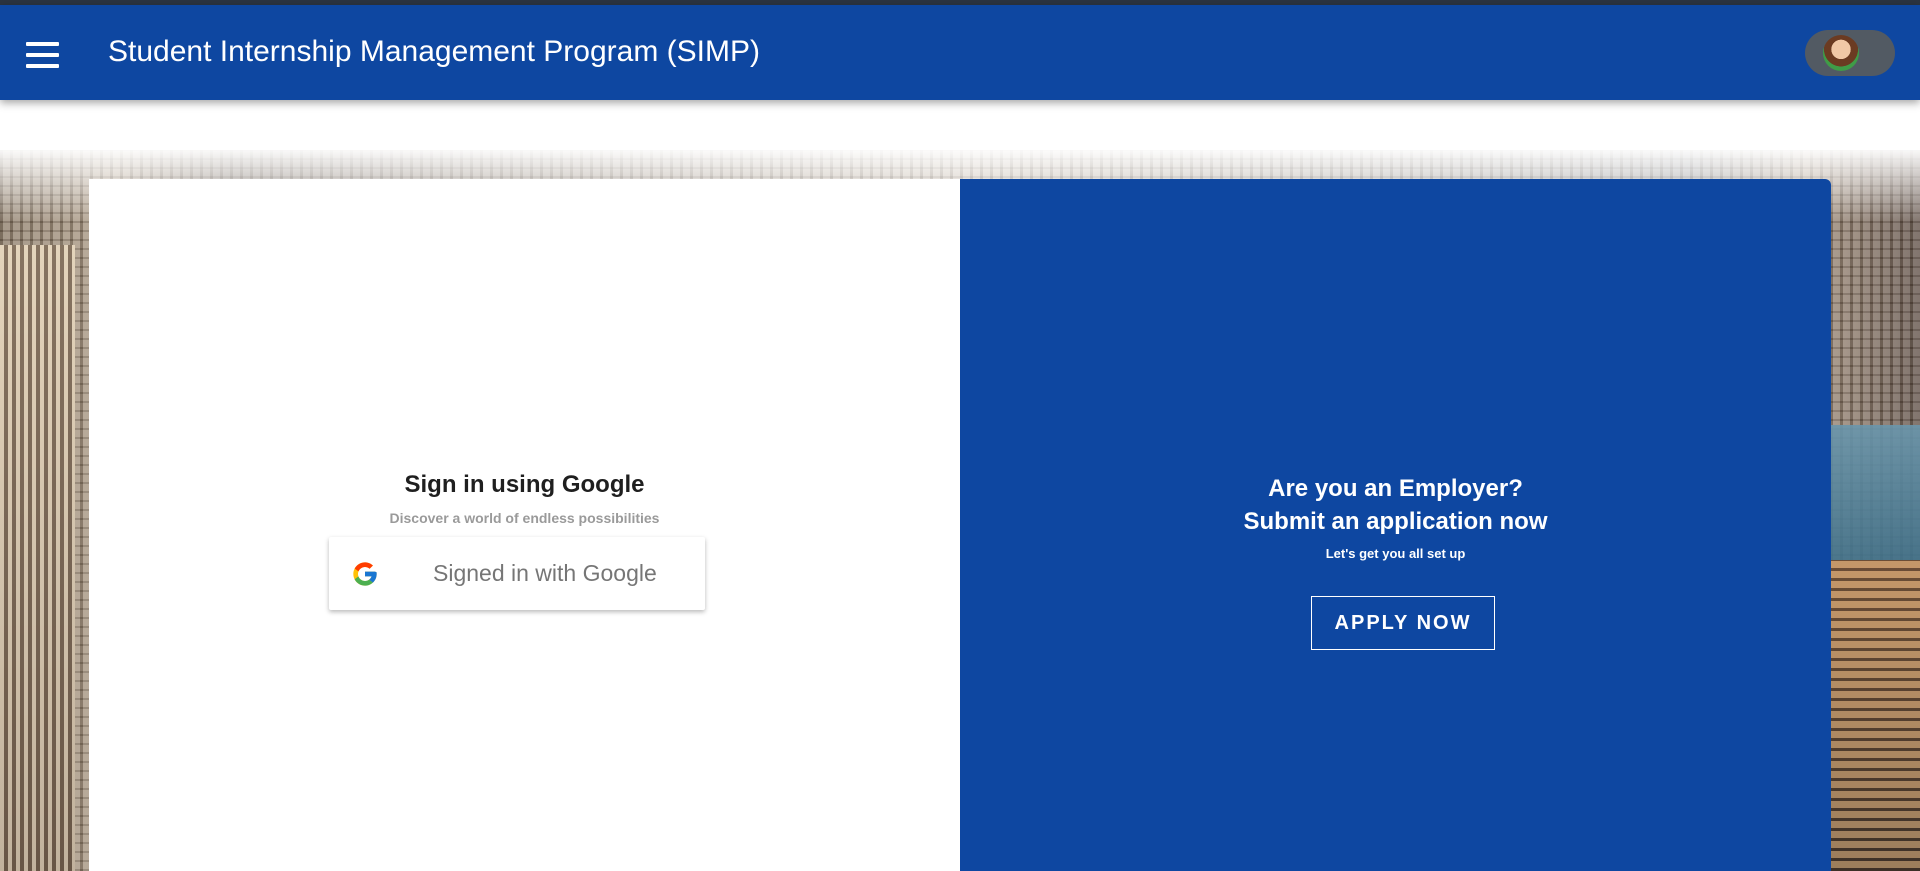 The height and width of the screenshot is (871, 1920). What do you see at coordinates (1875, 715) in the screenshot?
I see `right-skyscraper` at bounding box center [1875, 715].